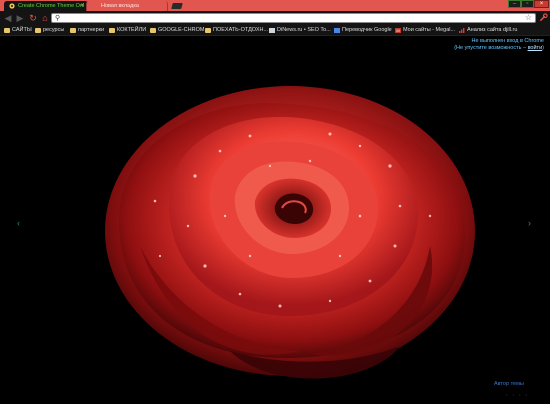 The height and width of the screenshot is (404, 550). I want to click on maximize-button: ▫, so click(527, 4).